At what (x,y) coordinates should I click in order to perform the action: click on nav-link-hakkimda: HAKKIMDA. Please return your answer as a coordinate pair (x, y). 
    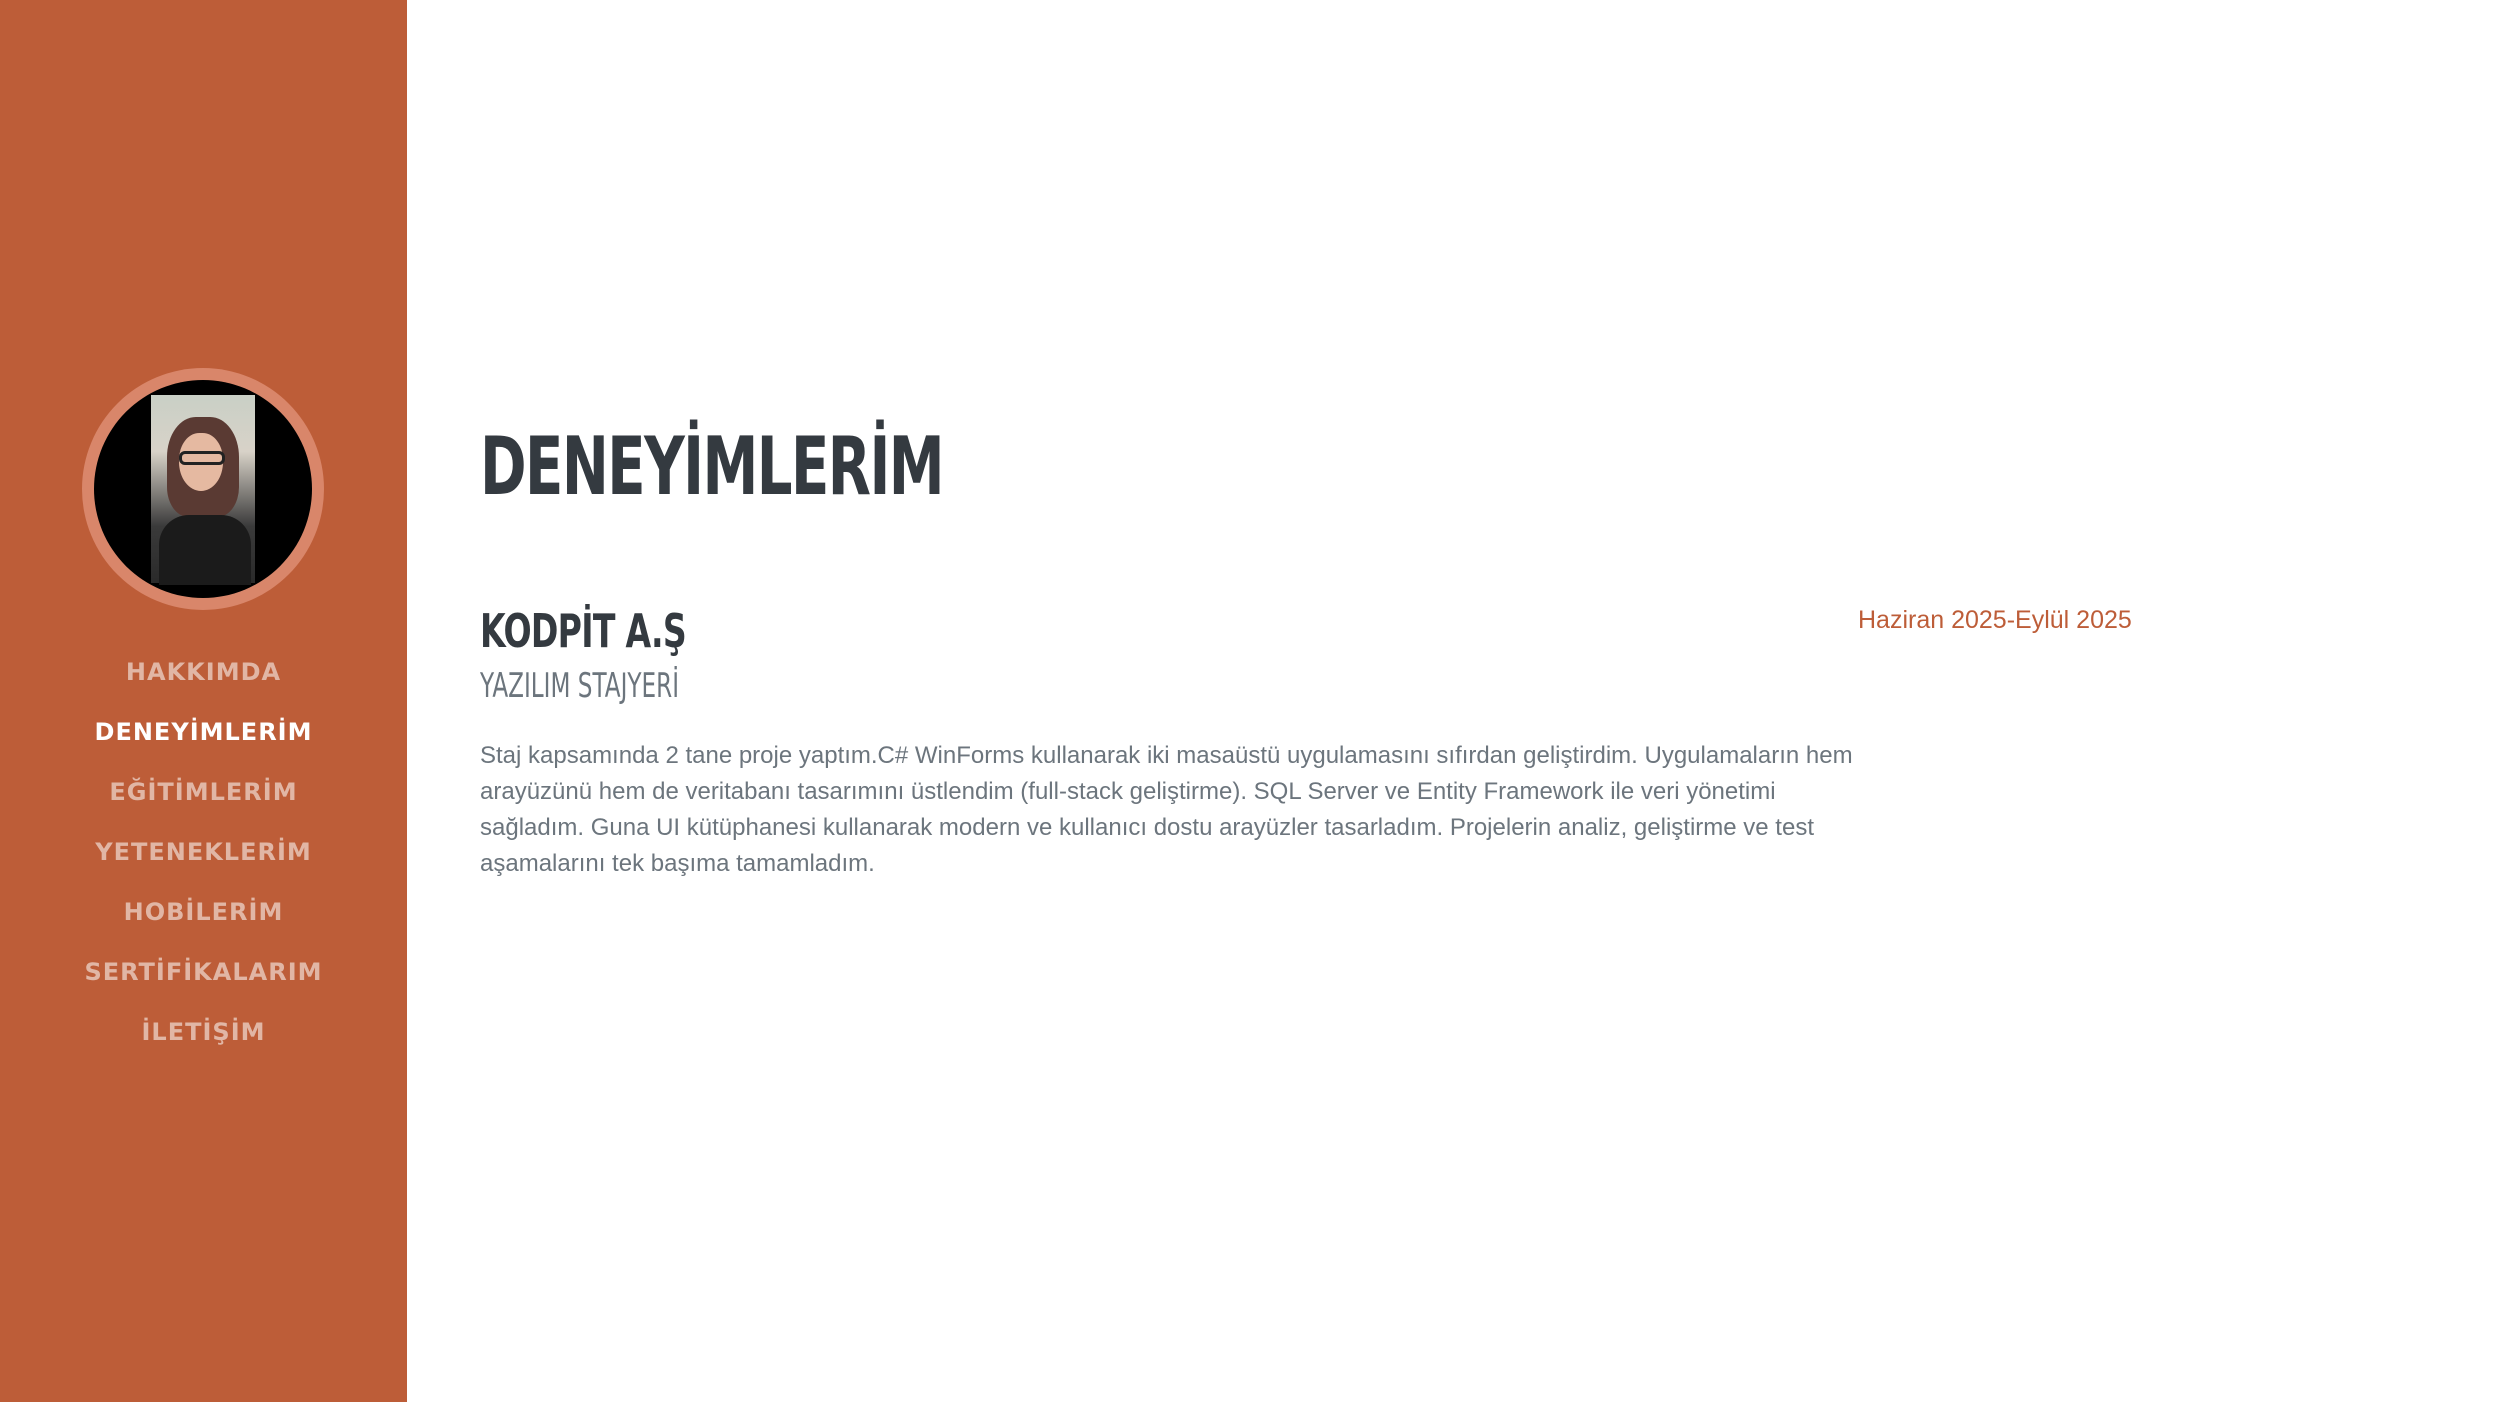
    Looking at the image, I should click on (203, 672).